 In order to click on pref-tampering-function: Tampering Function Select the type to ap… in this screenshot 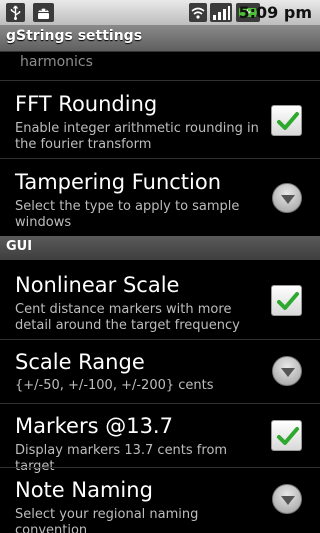, I will do `click(160, 197)`.